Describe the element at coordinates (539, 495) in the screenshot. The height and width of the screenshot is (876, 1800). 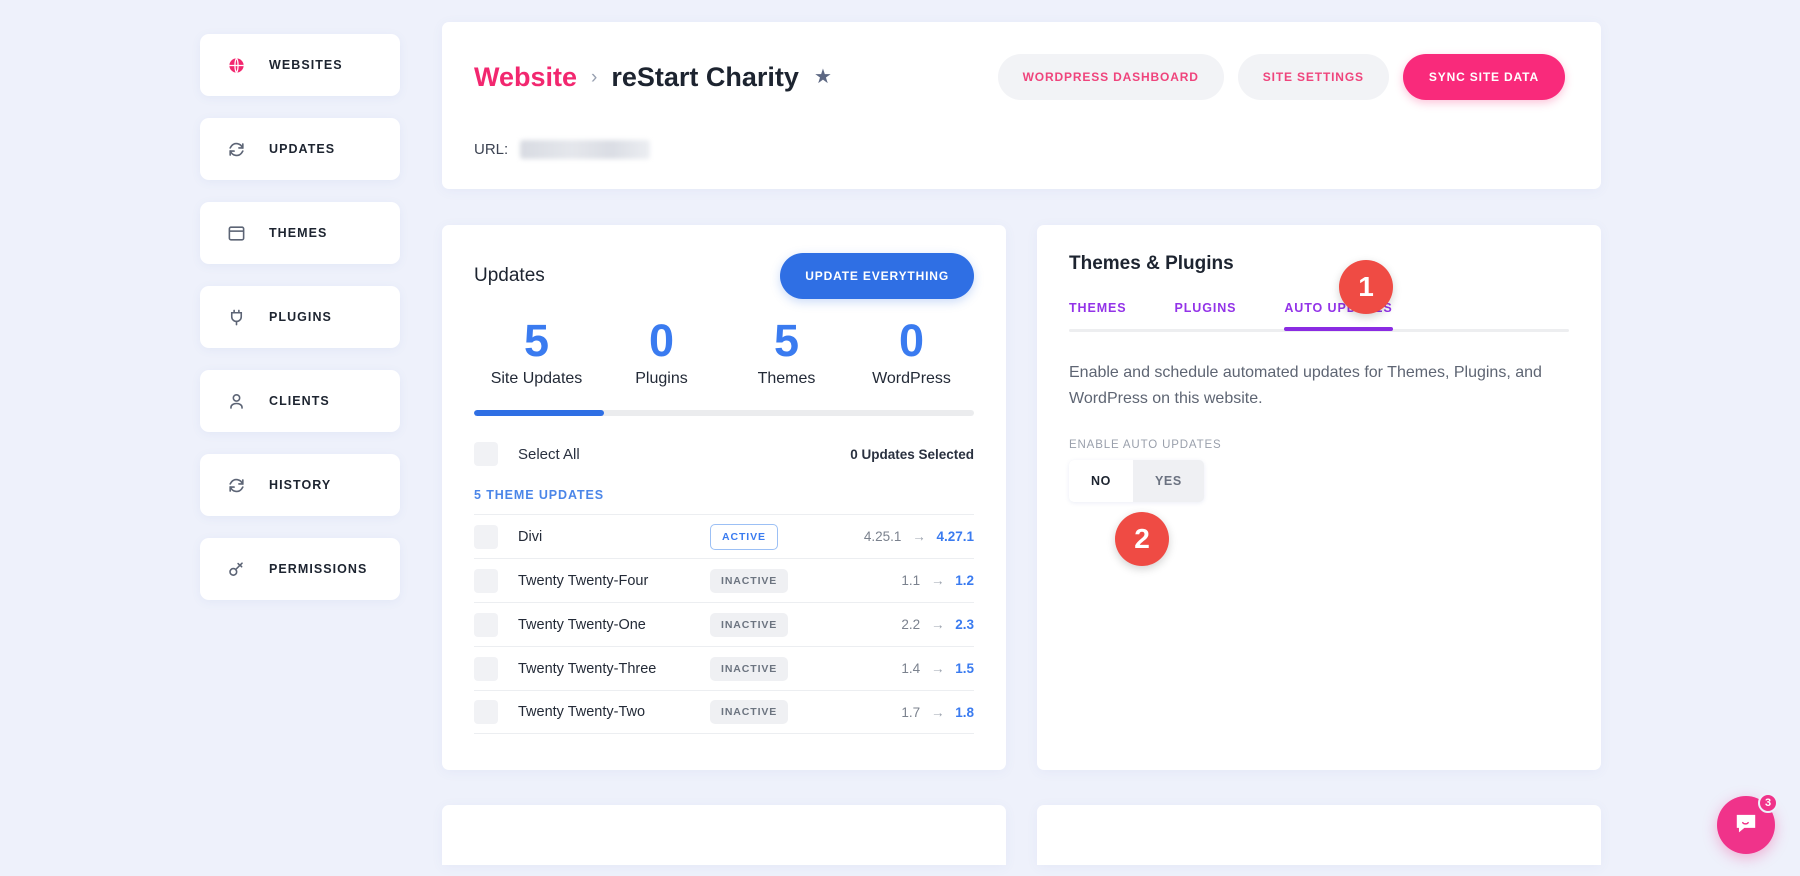
I see `theme-updates-section-header: 5 THEME UPDATES` at that location.